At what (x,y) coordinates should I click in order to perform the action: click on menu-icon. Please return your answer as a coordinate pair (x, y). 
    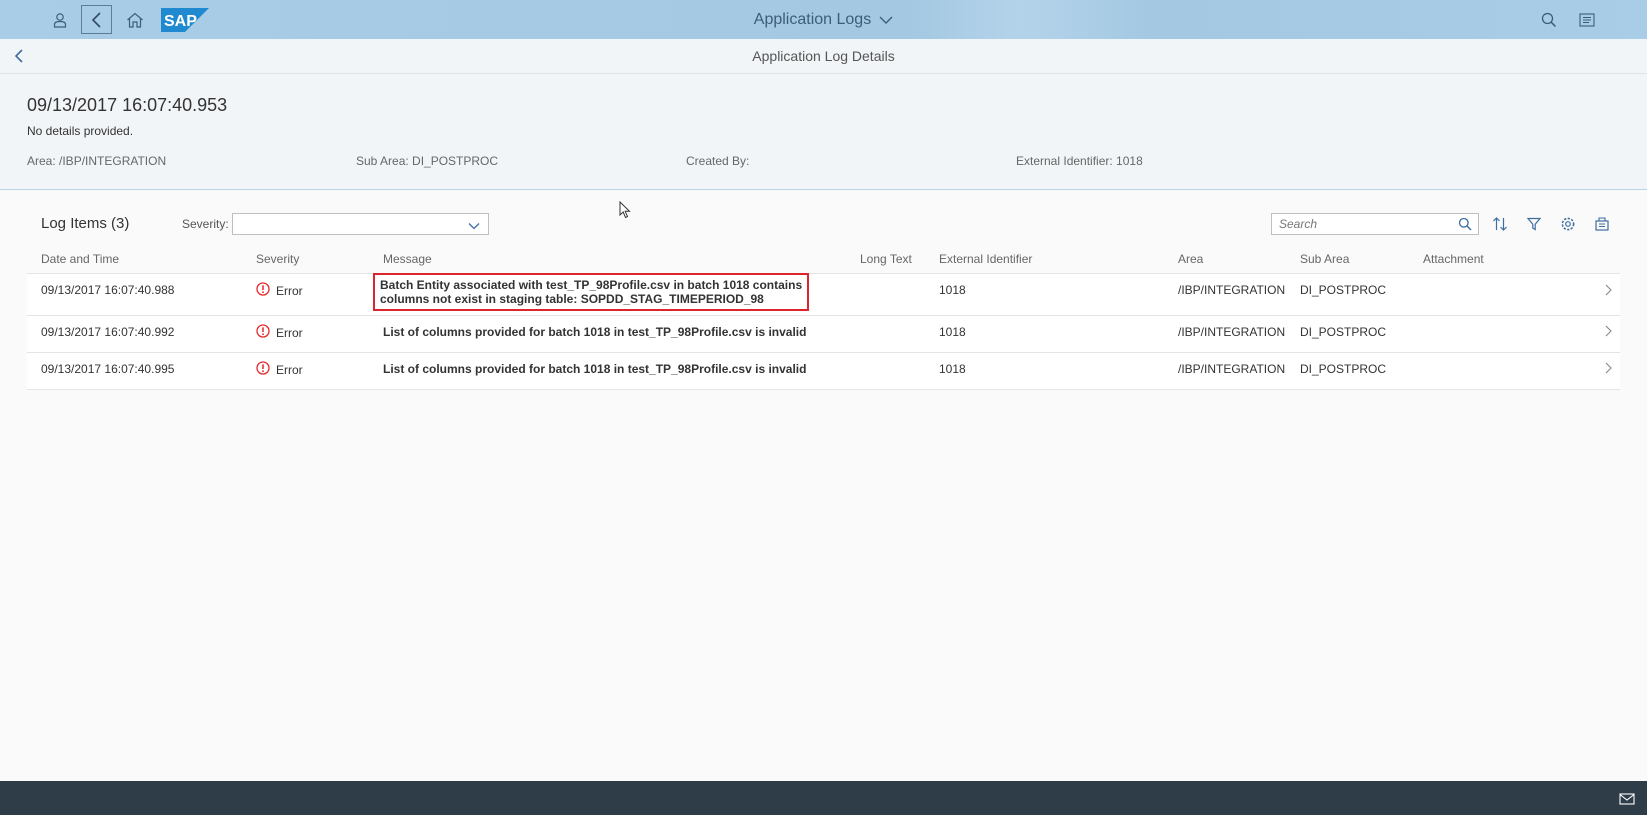
    Looking at the image, I should click on (1586, 19).